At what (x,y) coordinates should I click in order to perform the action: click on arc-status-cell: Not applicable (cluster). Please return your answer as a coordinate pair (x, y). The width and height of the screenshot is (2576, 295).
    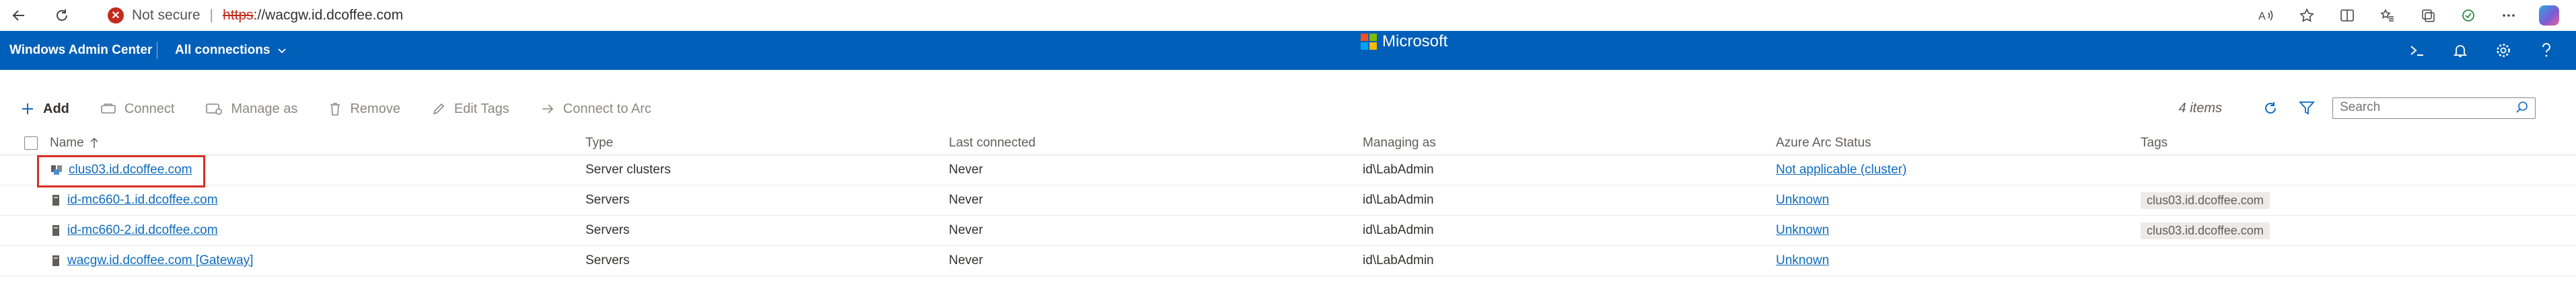
    Looking at the image, I should click on (1841, 170).